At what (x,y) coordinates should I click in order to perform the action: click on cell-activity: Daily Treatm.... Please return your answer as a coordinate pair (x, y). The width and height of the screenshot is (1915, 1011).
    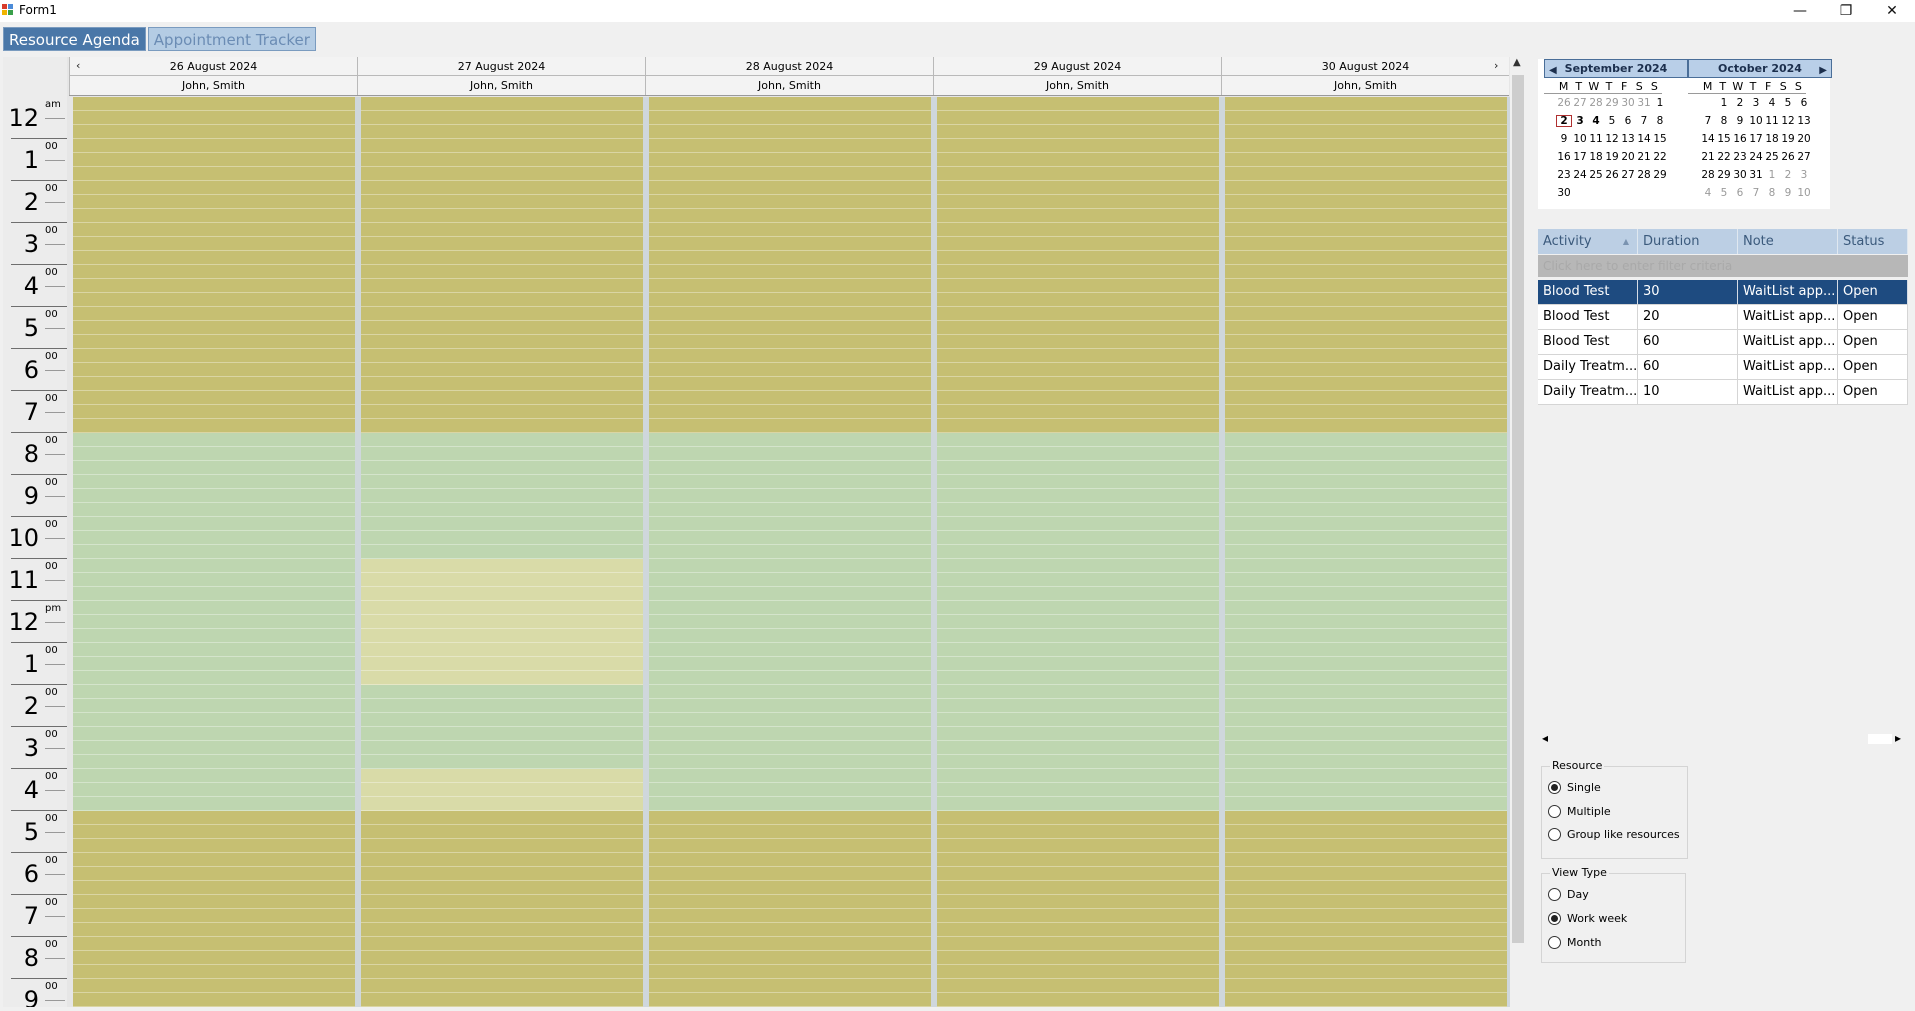
    Looking at the image, I should click on (1588, 392).